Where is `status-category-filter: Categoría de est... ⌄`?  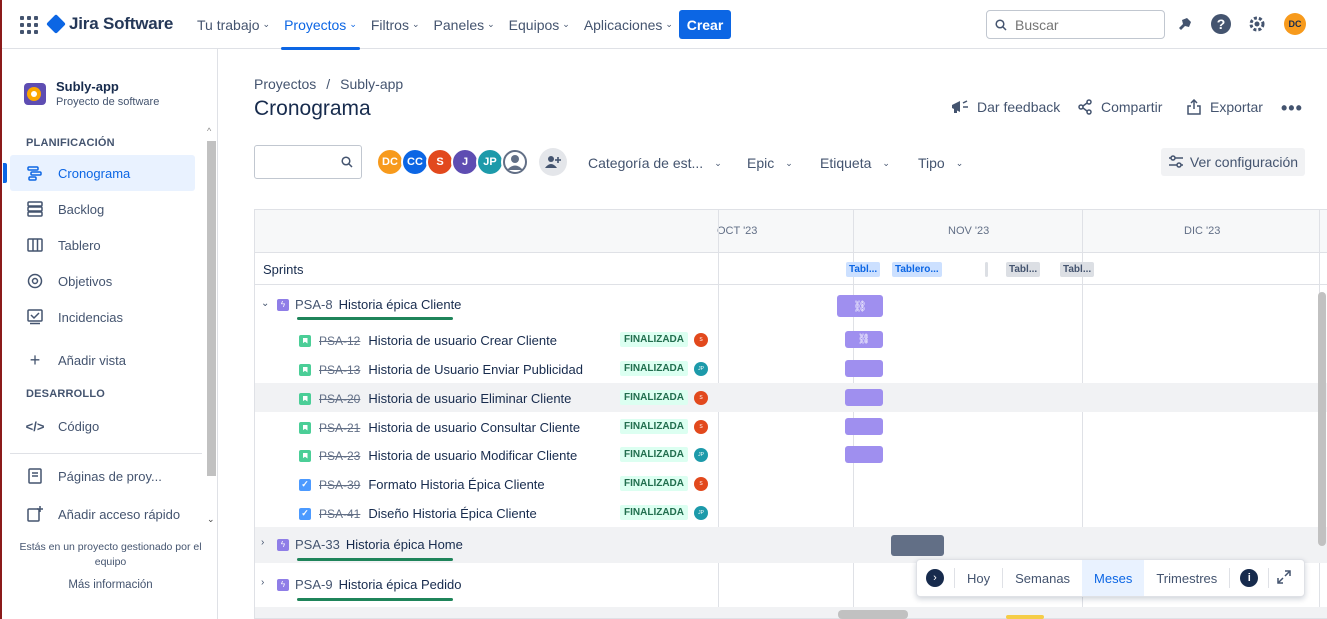 status-category-filter: Categoría de est... ⌄ is located at coordinates (655, 163).